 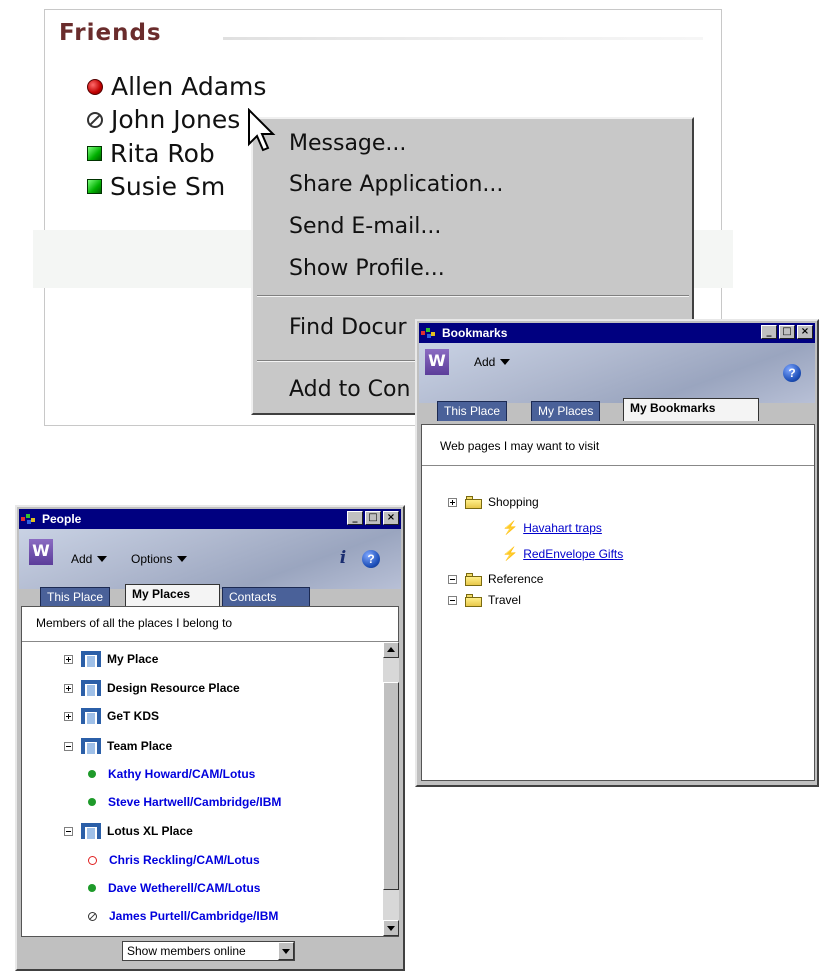 What do you see at coordinates (95, 119) in the screenshot?
I see `status-away-icon` at bounding box center [95, 119].